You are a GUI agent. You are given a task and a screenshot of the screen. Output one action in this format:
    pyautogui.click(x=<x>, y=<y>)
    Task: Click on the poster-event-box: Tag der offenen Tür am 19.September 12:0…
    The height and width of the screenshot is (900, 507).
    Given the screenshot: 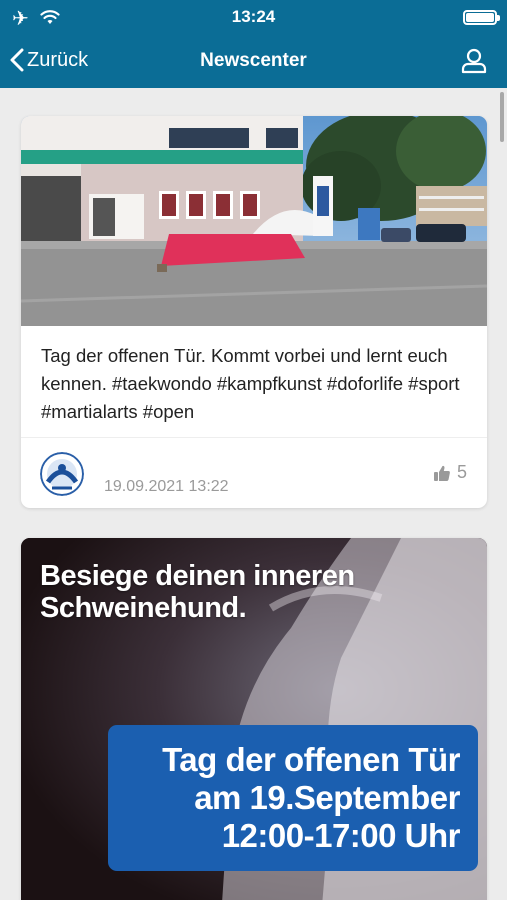 What is the action you would take?
    pyautogui.click(x=293, y=798)
    